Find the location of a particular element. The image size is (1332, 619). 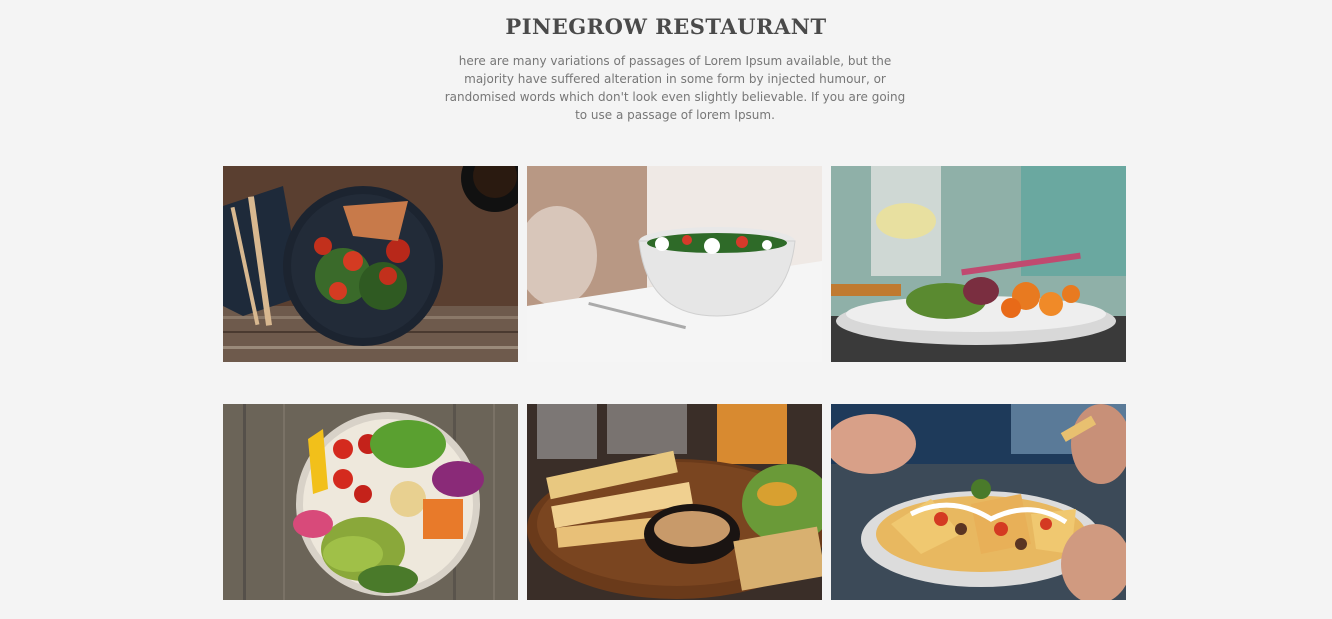

grilled-plate-image is located at coordinates (674, 502).